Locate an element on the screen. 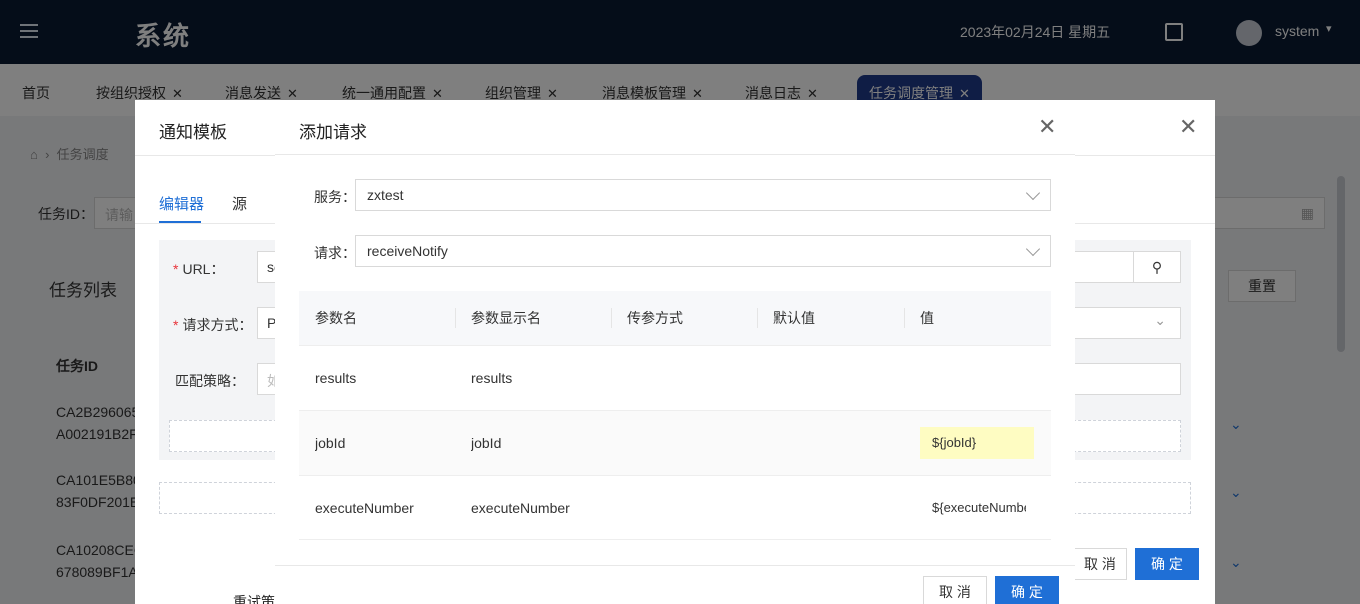 The height and width of the screenshot is (604, 1360). column-header: 传参方式 is located at coordinates (655, 318).